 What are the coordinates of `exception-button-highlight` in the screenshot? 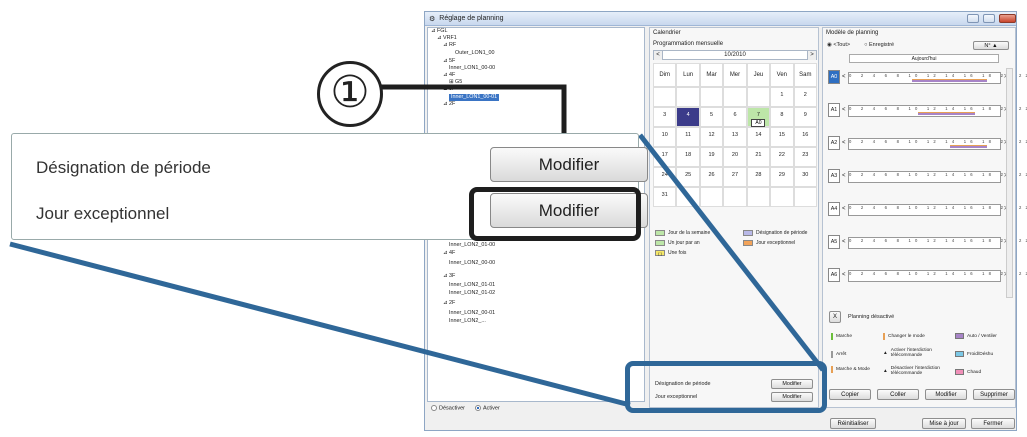 It's located at (555, 214).